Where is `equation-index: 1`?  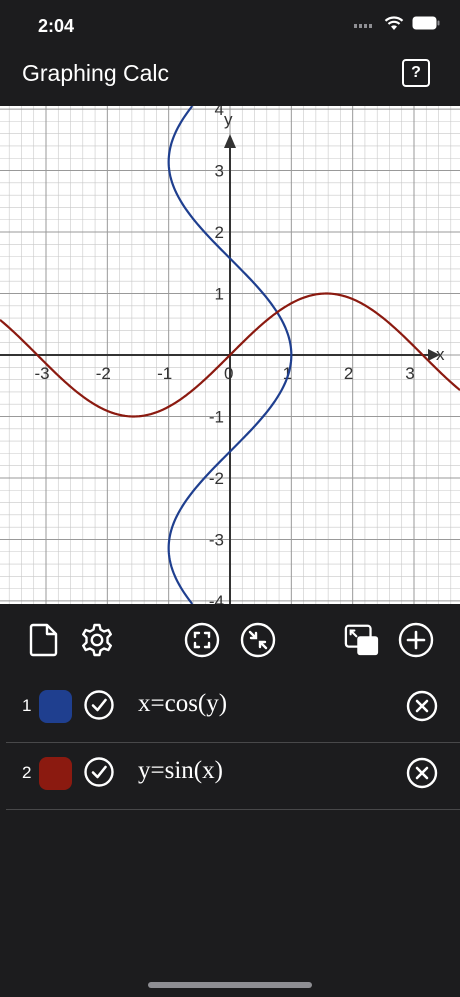
equation-index: 1 is located at coordinates (27, 705).